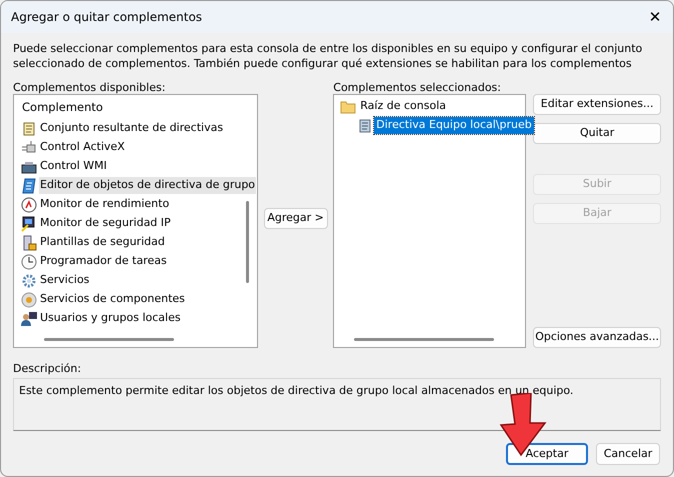  What do you see at coordinates (29, 318) in the screenshot?
I see `users-icon` at bounding box center [29, 318].